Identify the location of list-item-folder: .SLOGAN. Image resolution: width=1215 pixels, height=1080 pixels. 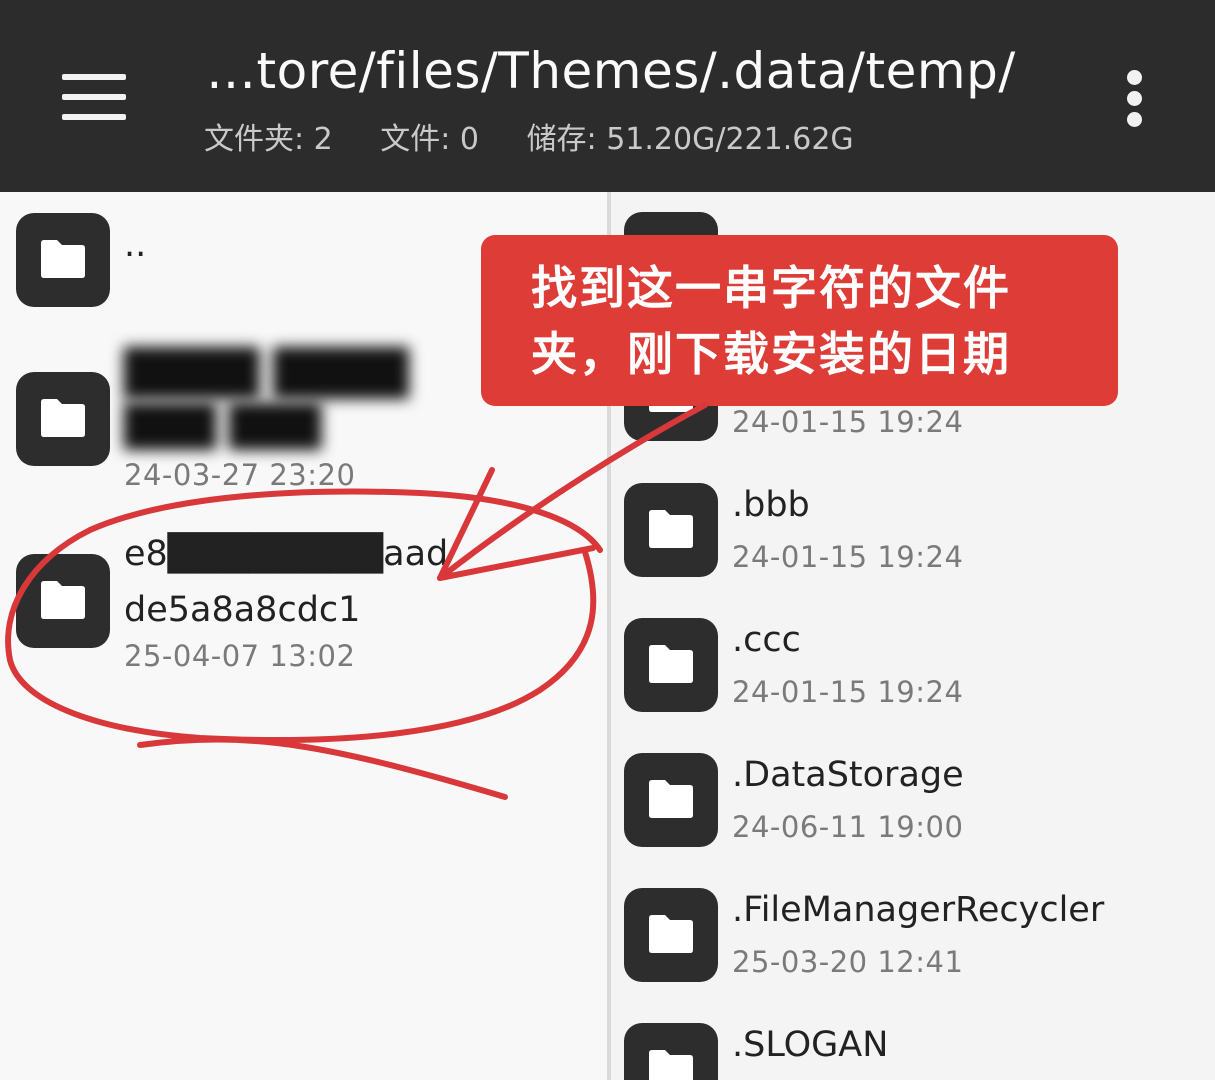
(904, 1051).